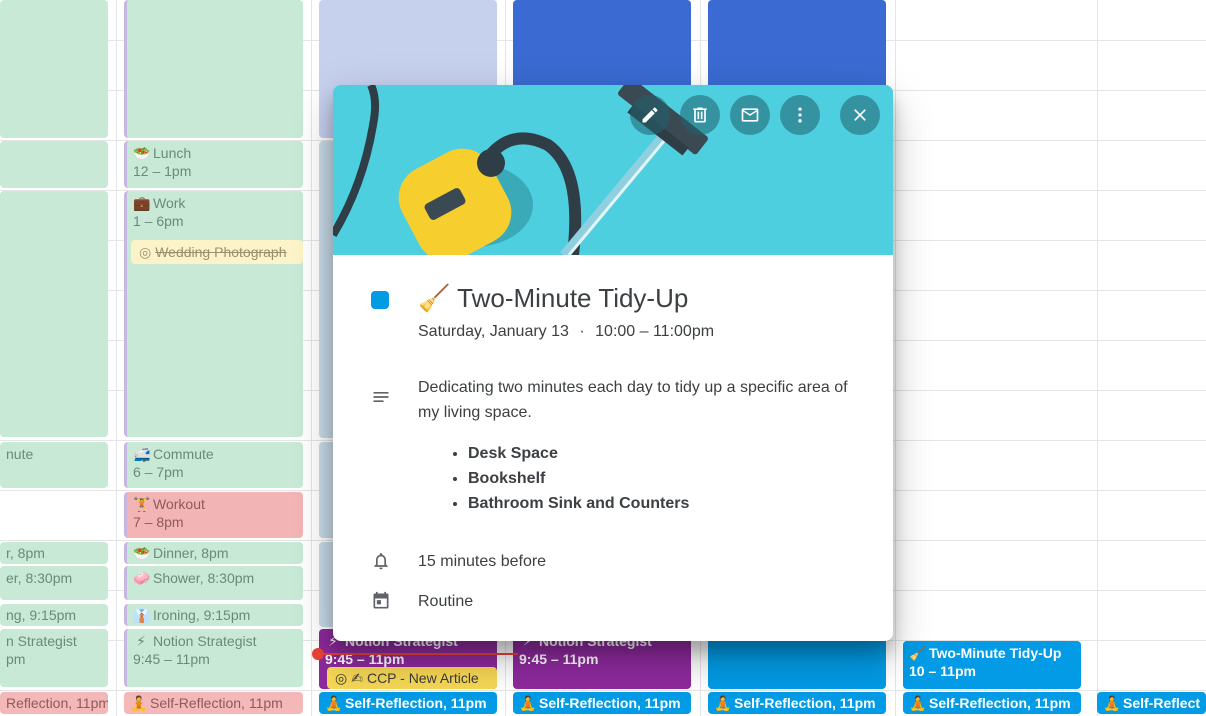 This screenshot has width=1206, height=716. I want to click on email-icon, so click(750, 115).